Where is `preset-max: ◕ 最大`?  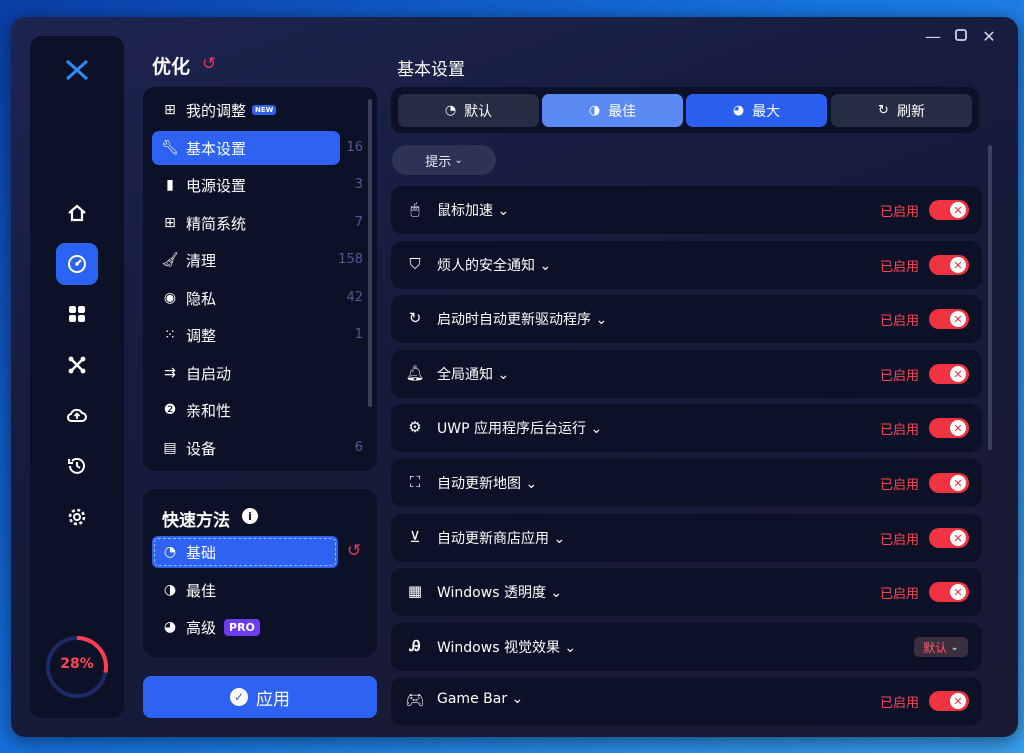
preset-max: ◕ 最大 is located at coordinates (756, 110).